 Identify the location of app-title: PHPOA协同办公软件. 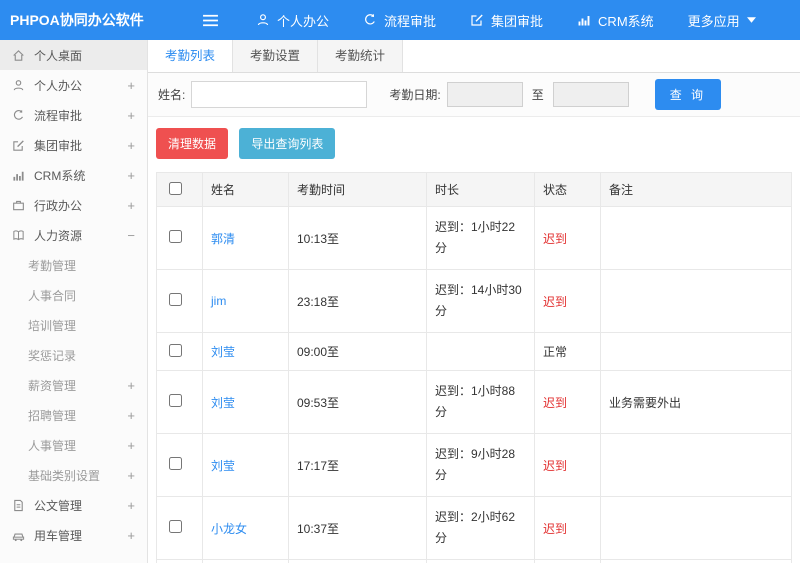
(77, 20).